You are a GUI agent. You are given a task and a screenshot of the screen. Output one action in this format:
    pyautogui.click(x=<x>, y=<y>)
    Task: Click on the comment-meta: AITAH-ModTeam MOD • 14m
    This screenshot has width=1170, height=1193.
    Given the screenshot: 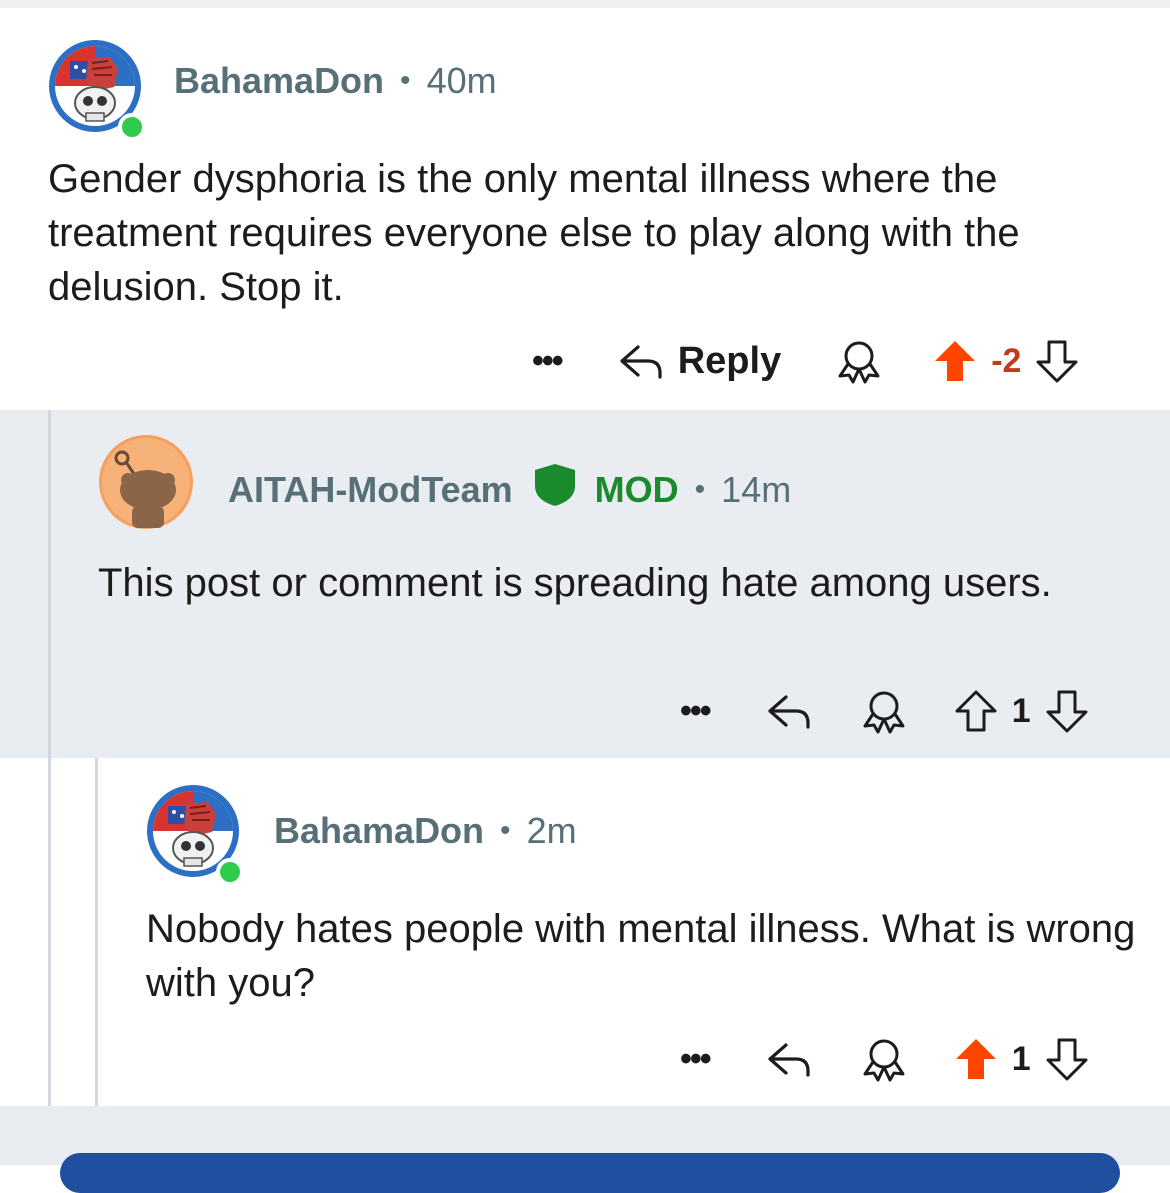 What is the action you would take?
    pyautogui.click(x=509, y=489)
    